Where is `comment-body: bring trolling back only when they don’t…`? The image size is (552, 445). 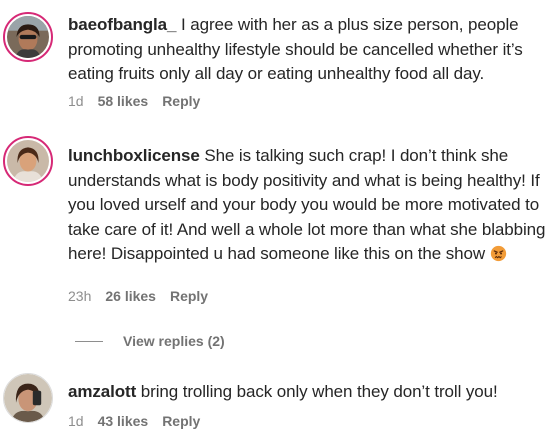 comment-body: bring trolling back only when they don’t… is located at coordinates (317, 391).